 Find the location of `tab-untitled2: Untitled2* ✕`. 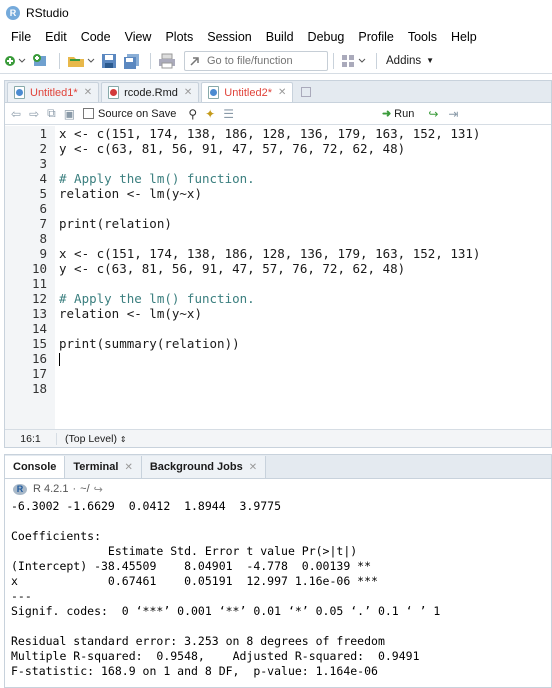

tab-untitled2: Untitled2* ✕ is located at coordinates (247, 92).